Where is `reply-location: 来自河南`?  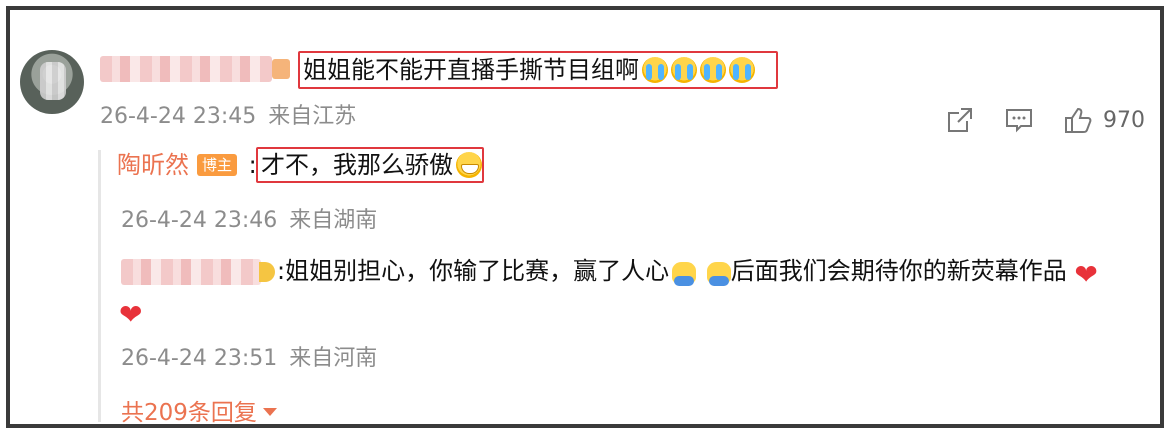 reply-location: 来自河南 is located at coordinates (333, 358).